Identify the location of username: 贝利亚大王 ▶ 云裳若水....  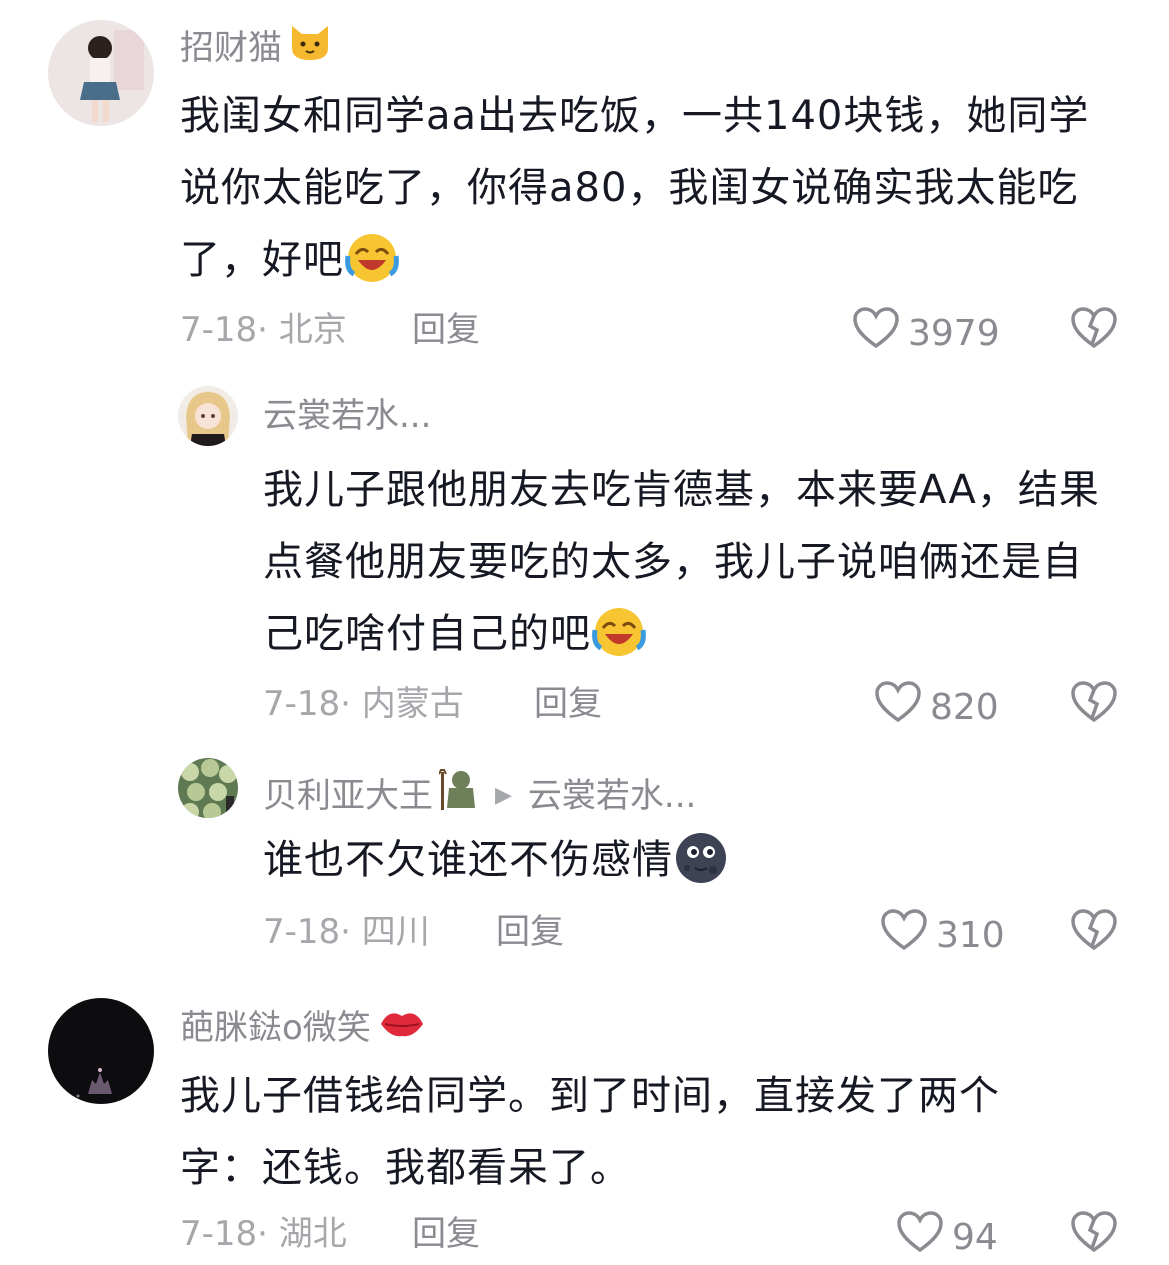
(479, 795).